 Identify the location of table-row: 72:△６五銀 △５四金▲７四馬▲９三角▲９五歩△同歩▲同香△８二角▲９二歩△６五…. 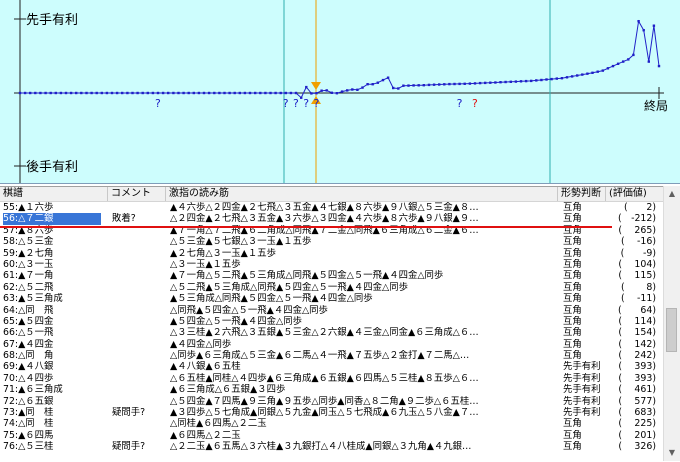
(332, 401).